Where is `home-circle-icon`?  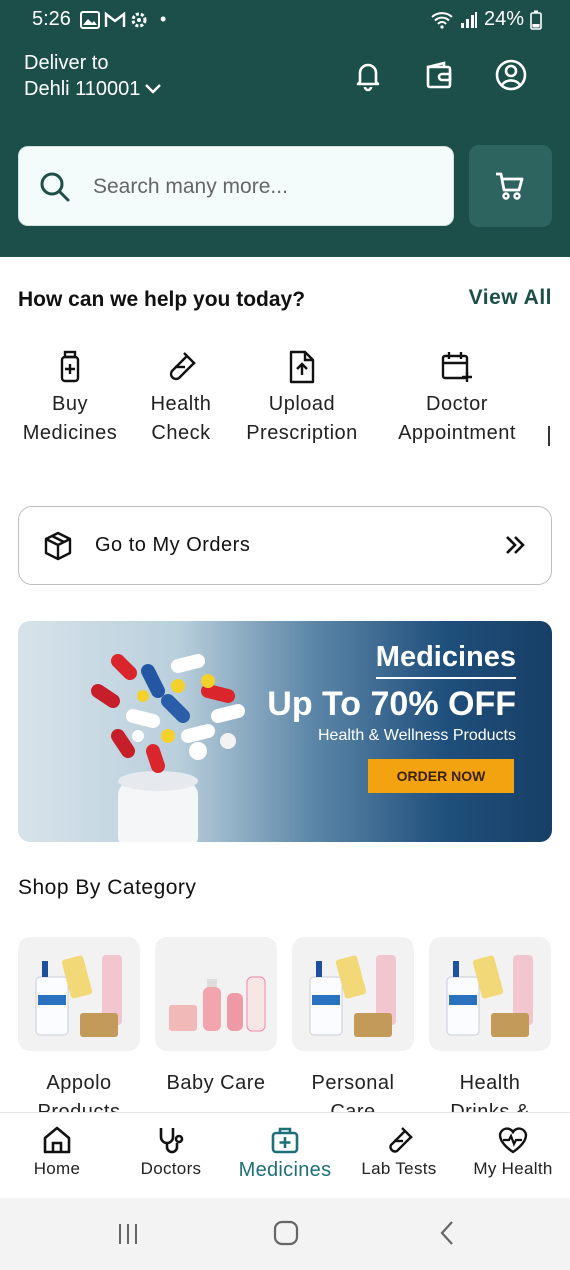
home-circle-icon is located at coordinates (286, 1233).